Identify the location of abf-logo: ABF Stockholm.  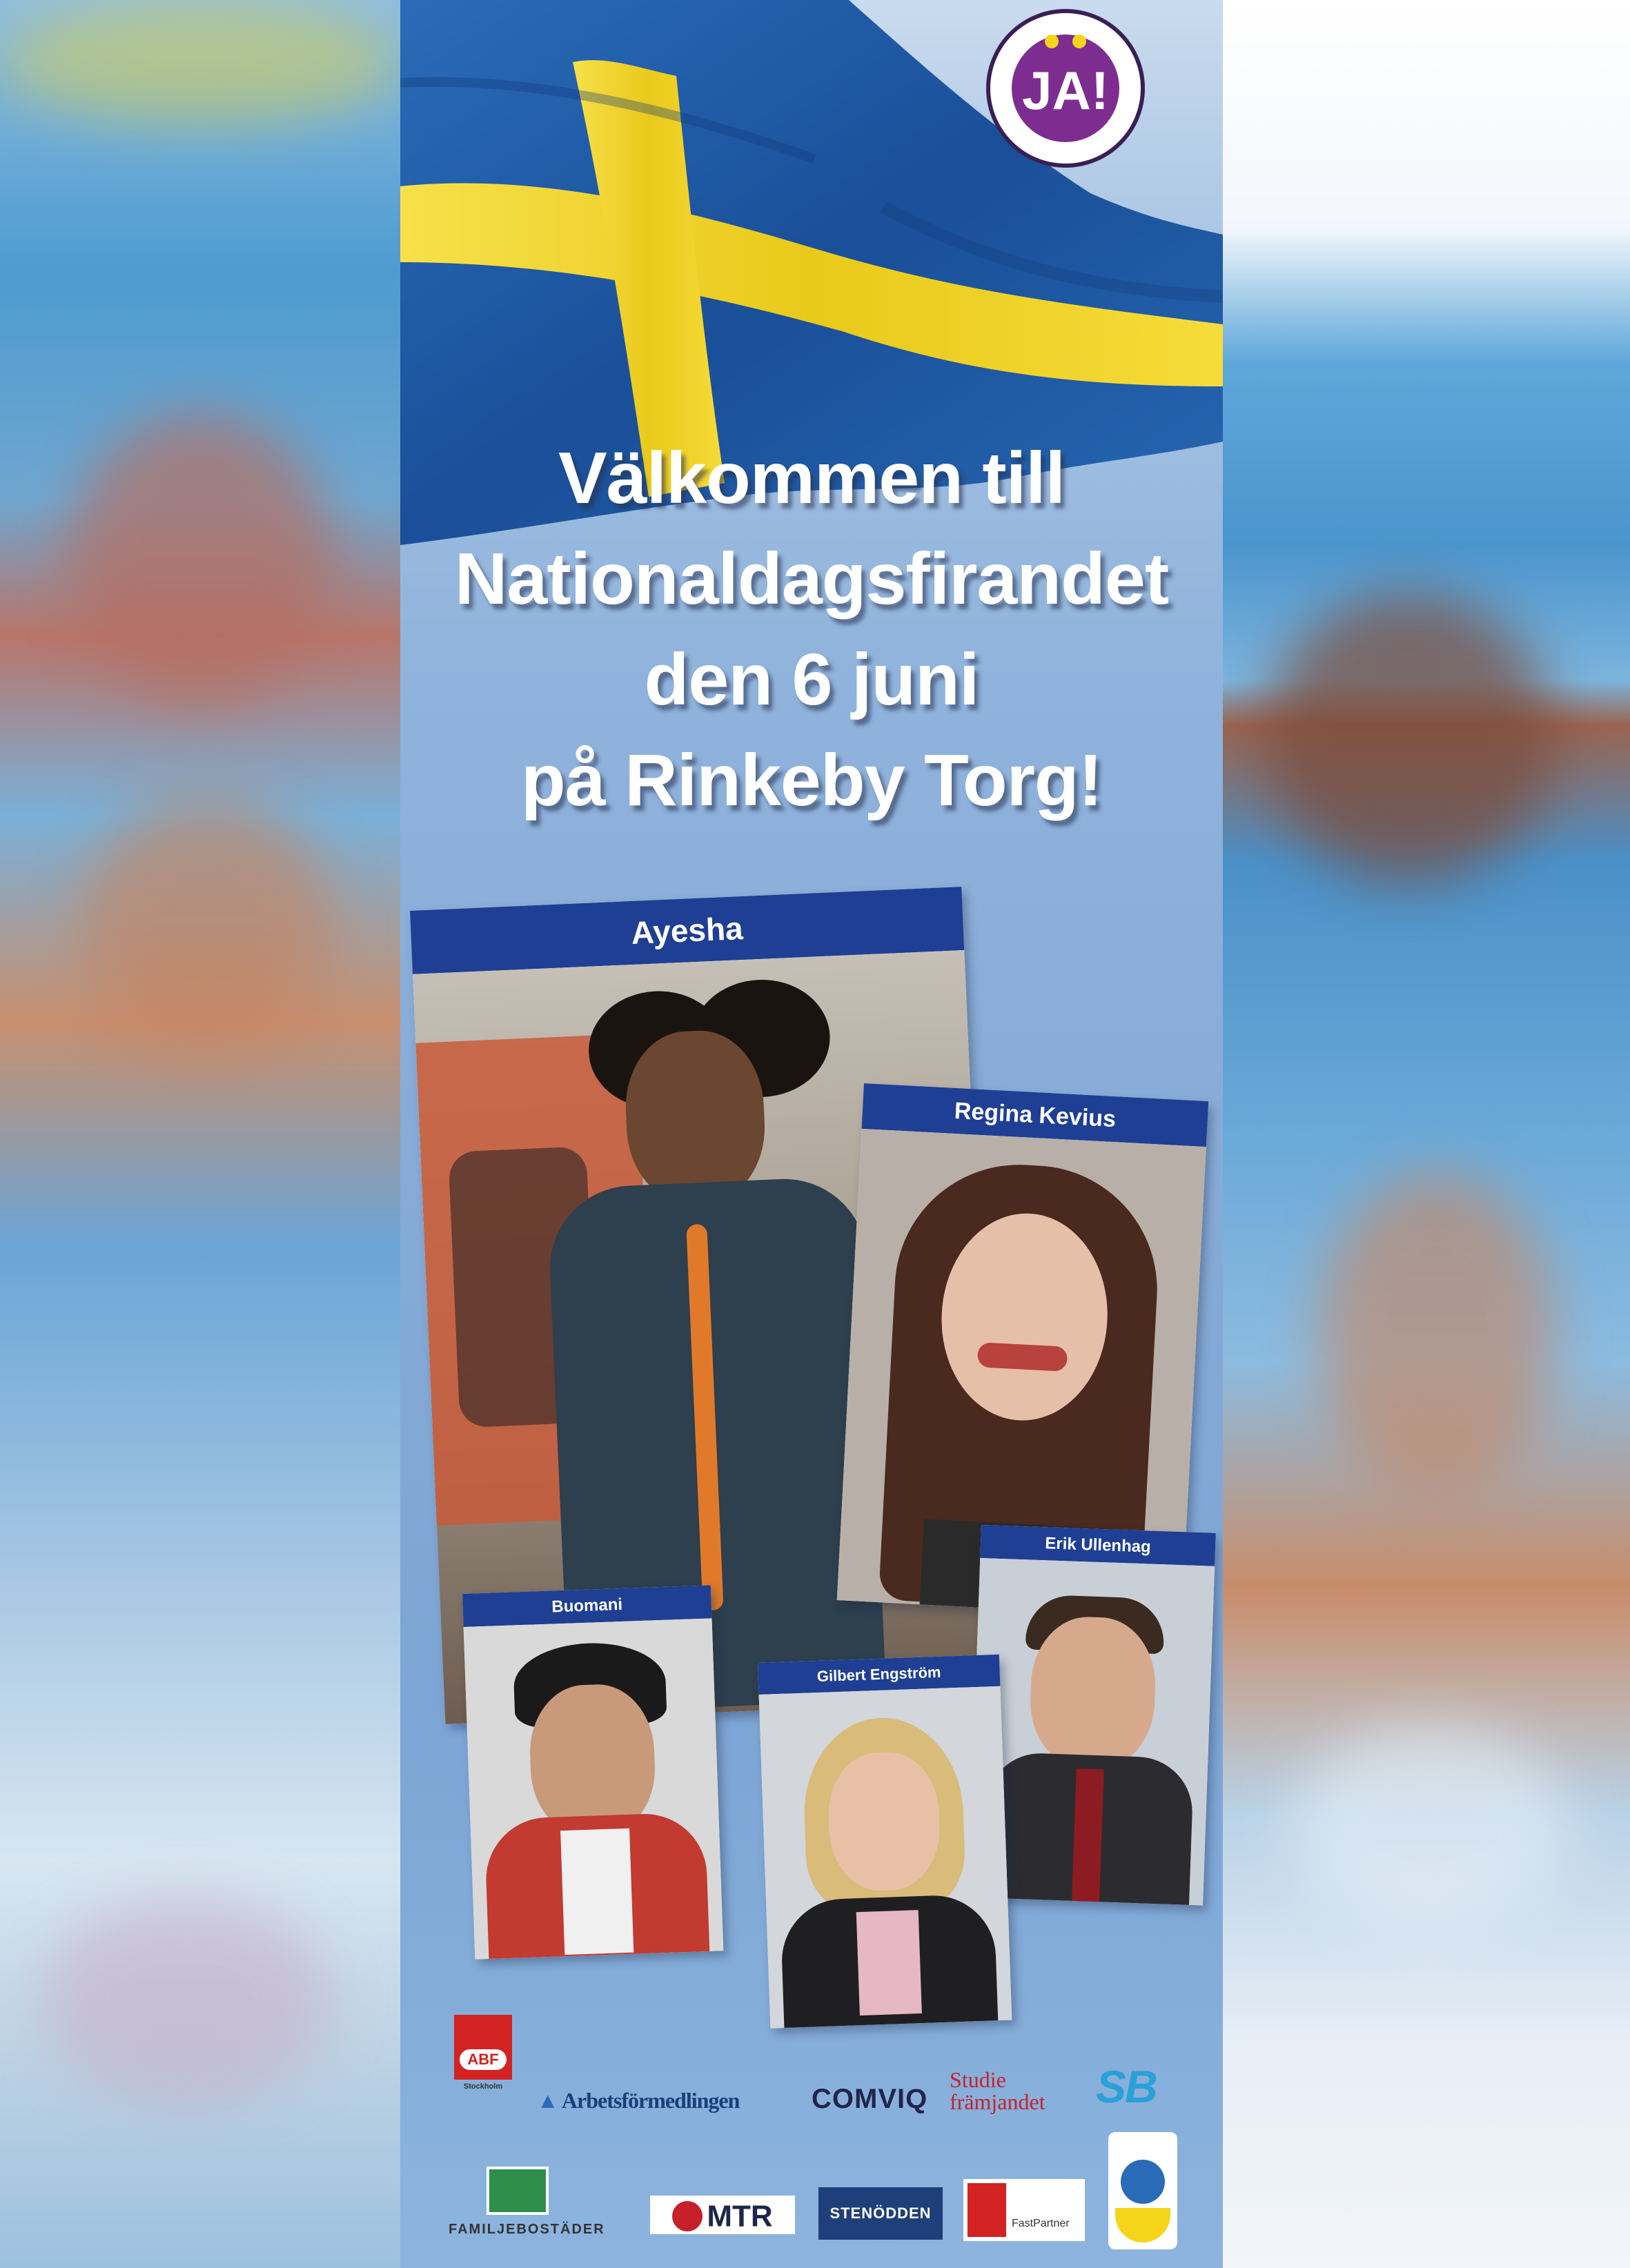
(483, 2059).